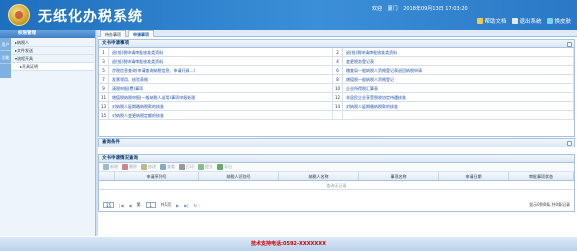  What do you see at coordinates (319, 176) in the screenshot?
I see `column-header: 纳税人名称` at bounding box center [319, 176].